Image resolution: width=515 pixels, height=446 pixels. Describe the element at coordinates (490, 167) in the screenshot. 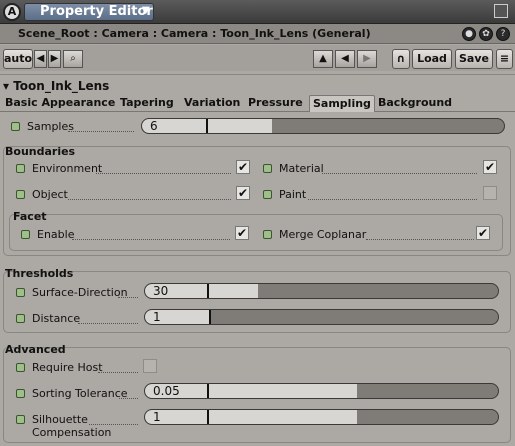

I see `material-checkbox: ✔` at that location.